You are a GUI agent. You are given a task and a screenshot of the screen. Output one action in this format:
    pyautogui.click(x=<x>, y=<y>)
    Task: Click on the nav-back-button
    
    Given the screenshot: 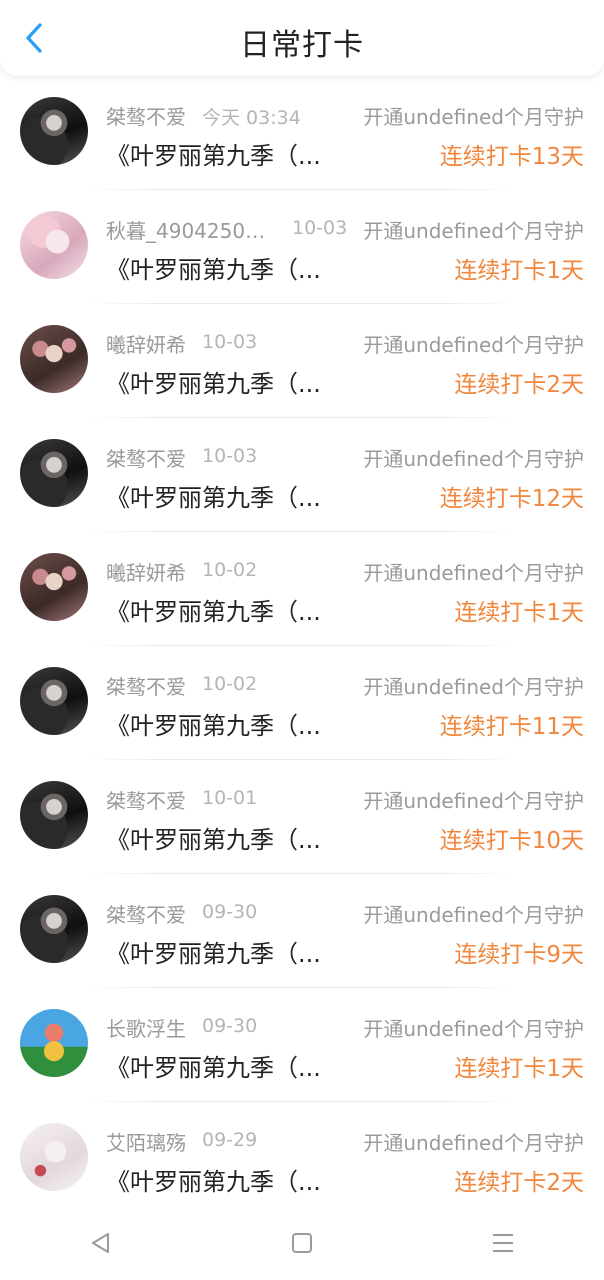 What is the action you would take?
    pyautogui.click(x=101, y=1243)
    